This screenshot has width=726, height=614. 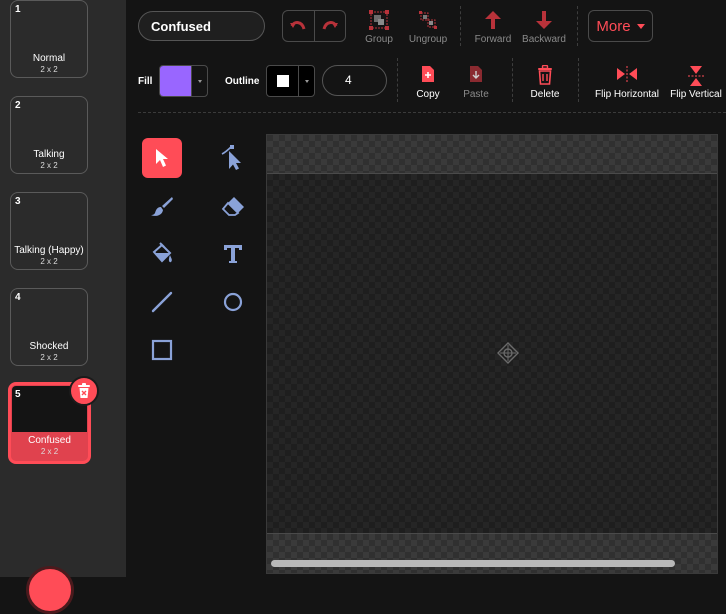 I want to click on costume-name-input, so click(x=201, y=26).